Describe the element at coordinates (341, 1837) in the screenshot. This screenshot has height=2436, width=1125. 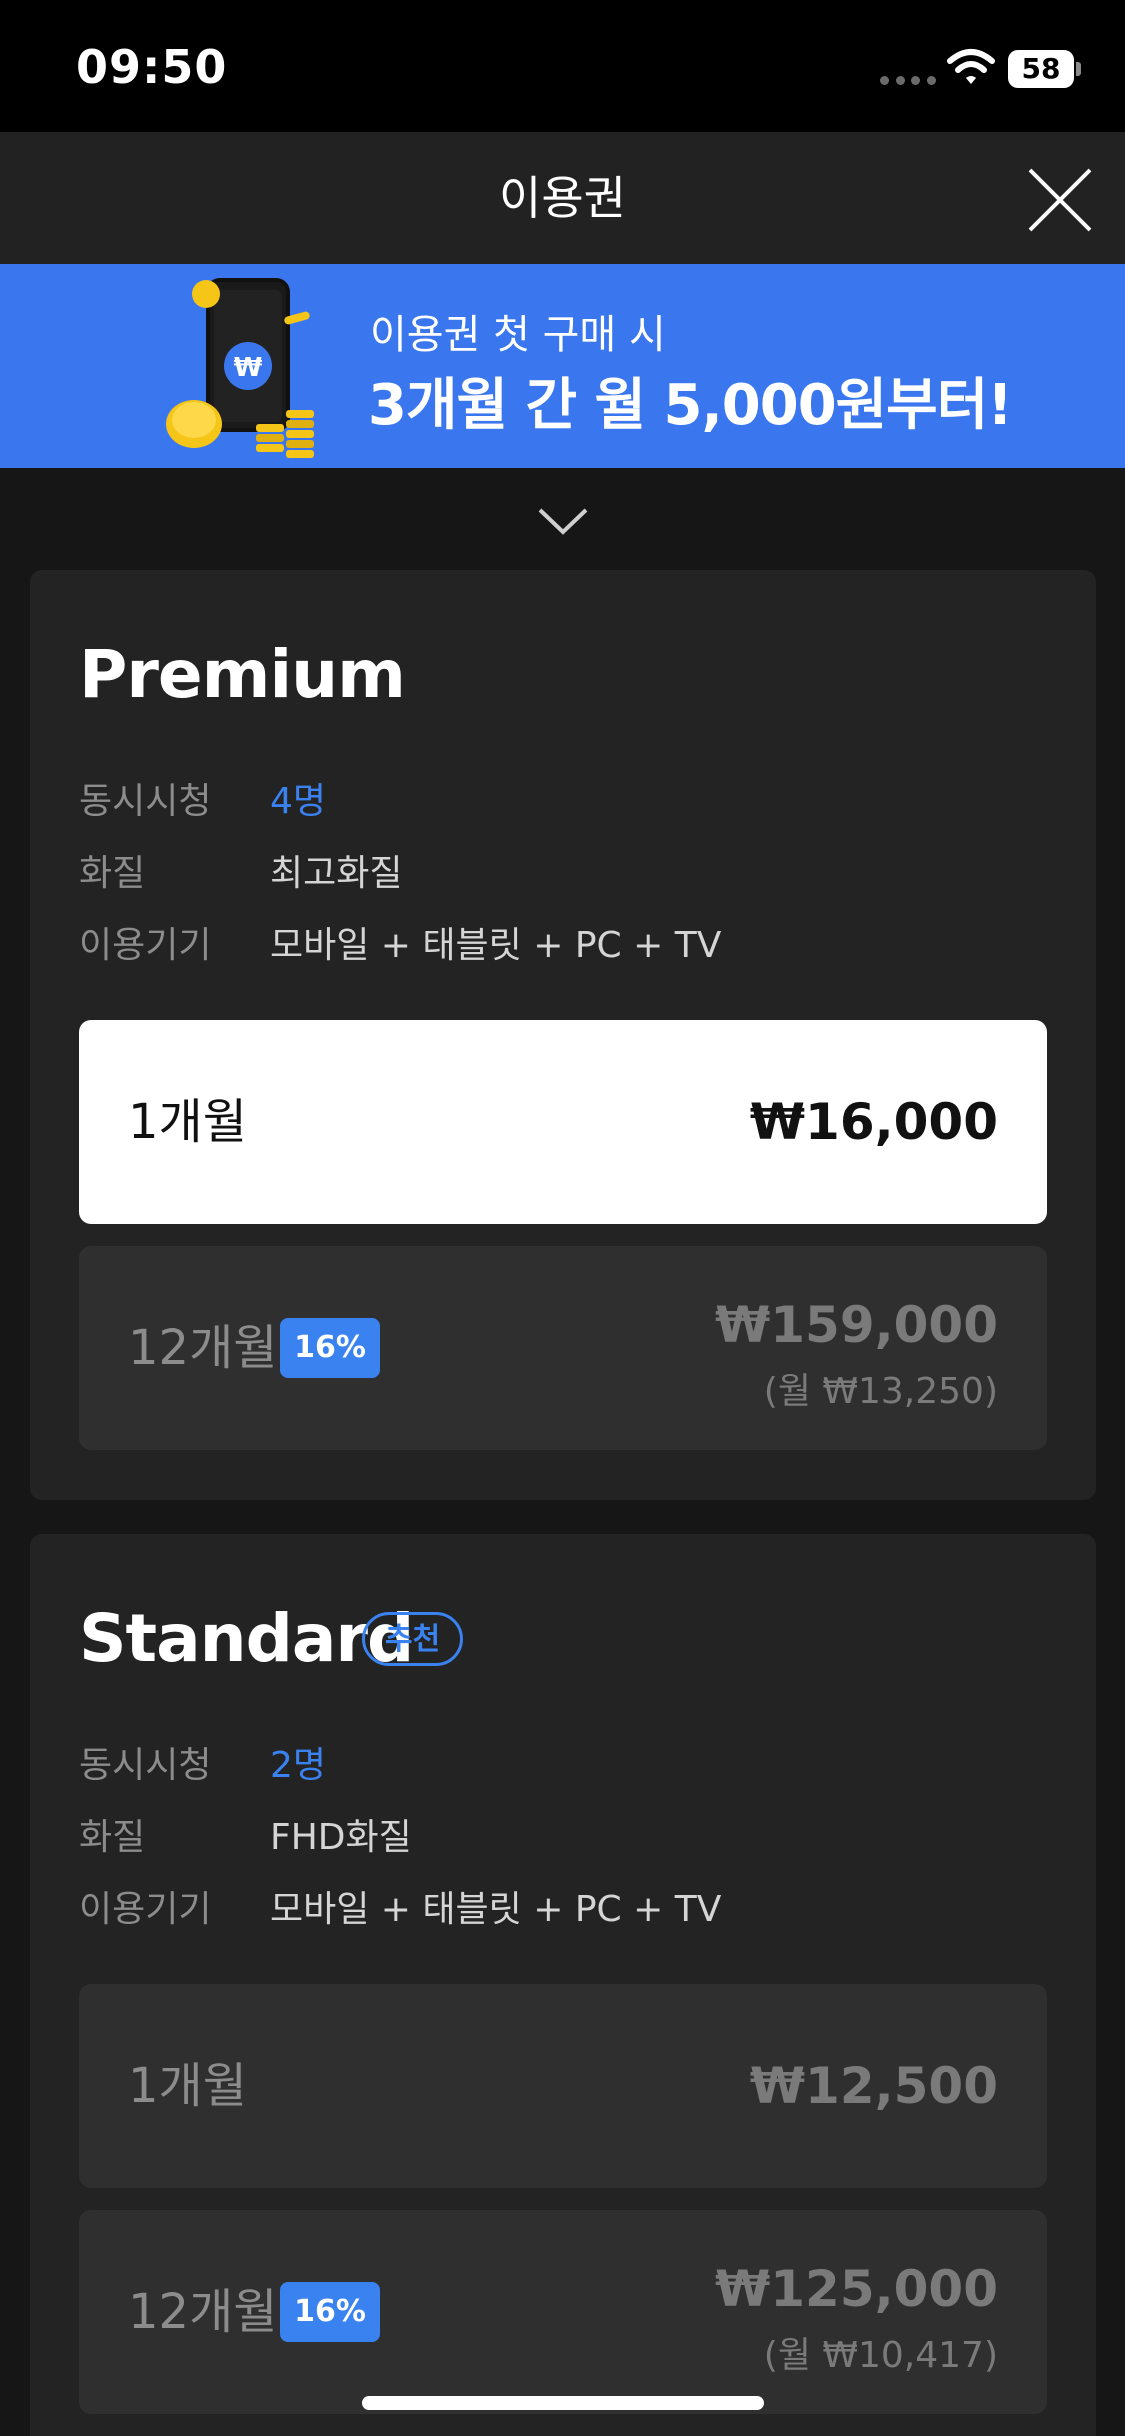
I see `feature-value: FHD화질` at that location.